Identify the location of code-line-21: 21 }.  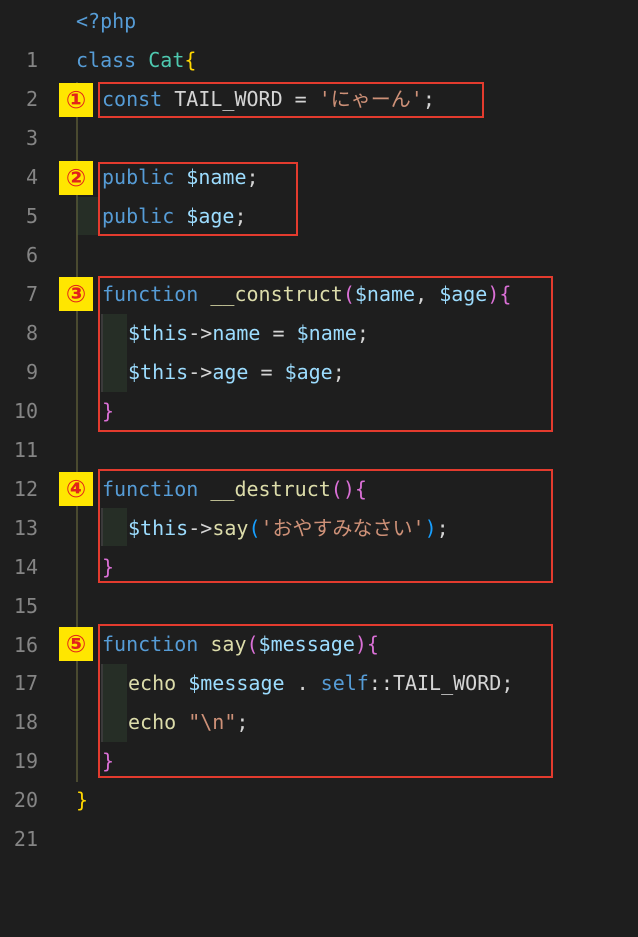
(319, 816).